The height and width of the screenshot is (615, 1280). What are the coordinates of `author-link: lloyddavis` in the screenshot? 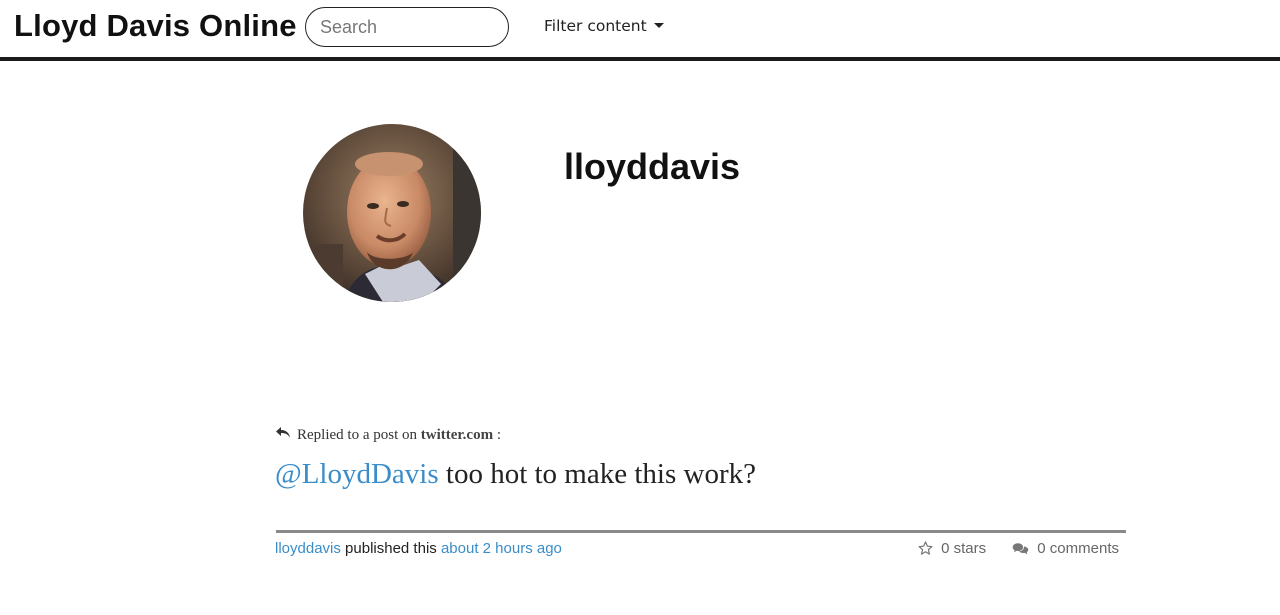 It's located at (308, 548).